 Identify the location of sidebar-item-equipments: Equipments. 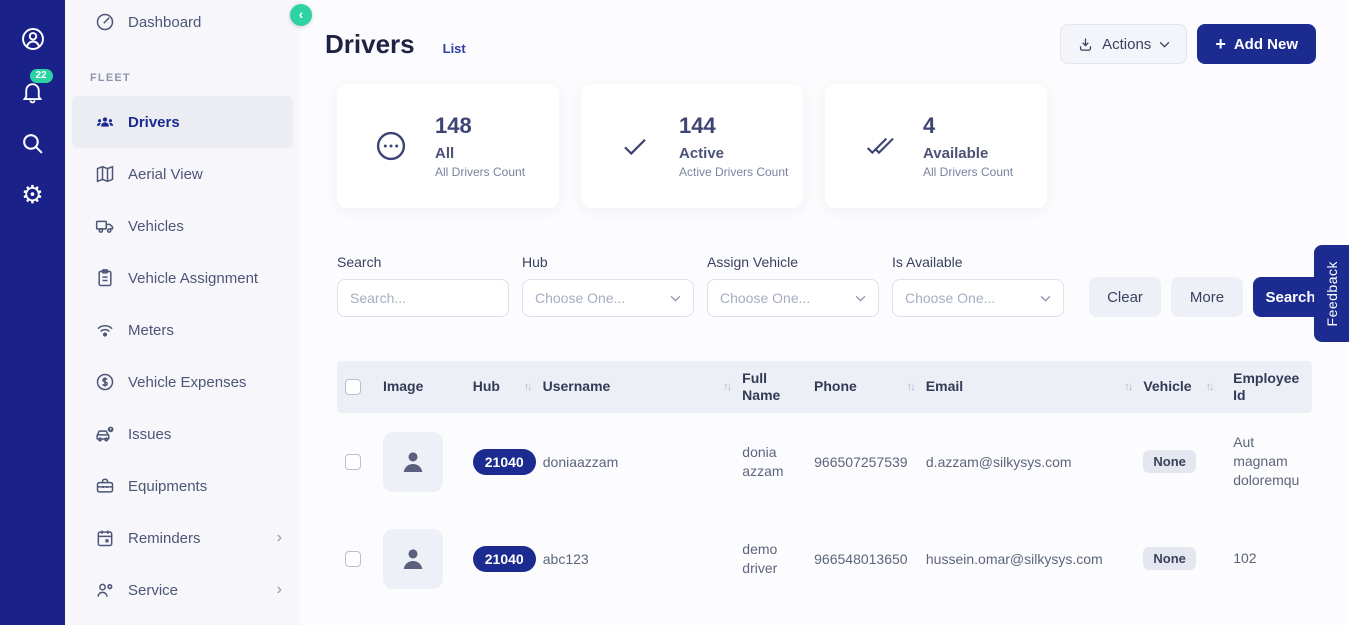
(182, 486).